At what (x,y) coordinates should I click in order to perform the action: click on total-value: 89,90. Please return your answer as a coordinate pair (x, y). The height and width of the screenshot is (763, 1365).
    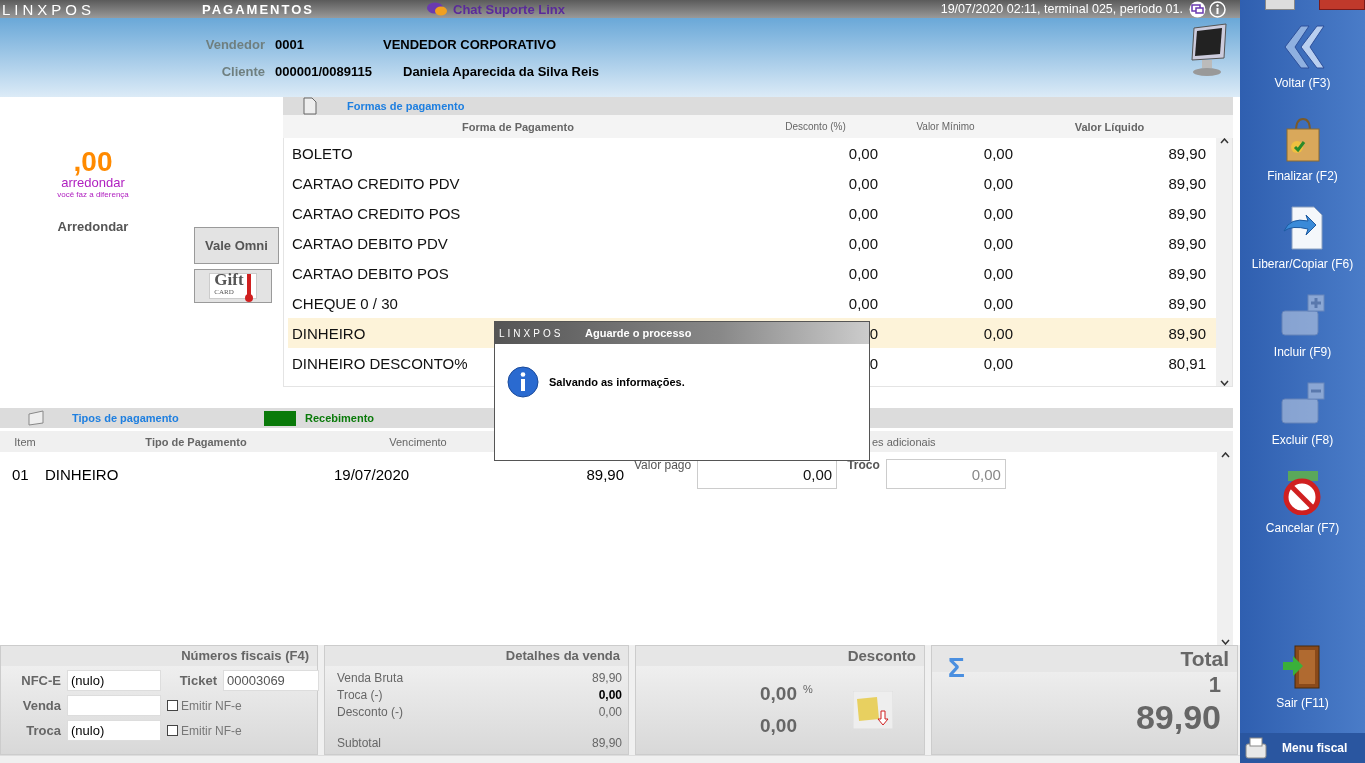
    Looking at the image, I should click on (1178, 717).